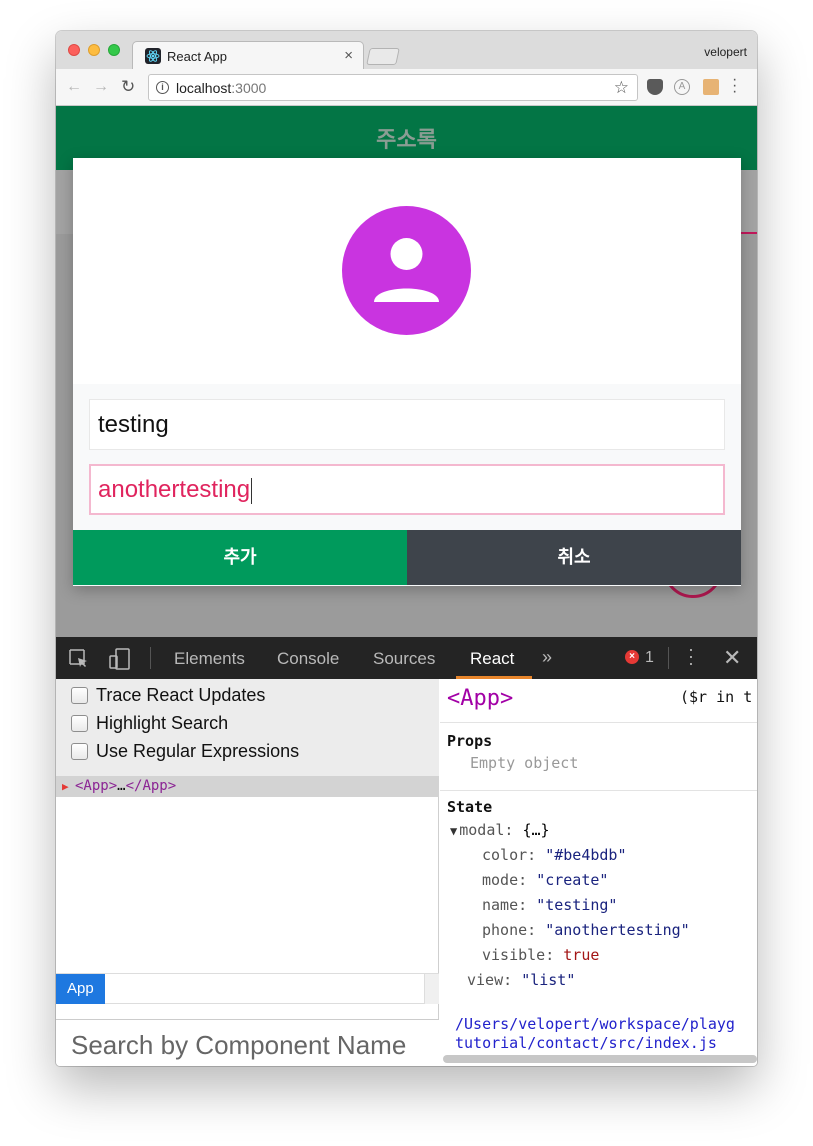 The image size is (813, 1146). I want to click on trace-updates-label: Trace React Updates, so click(180, 695).